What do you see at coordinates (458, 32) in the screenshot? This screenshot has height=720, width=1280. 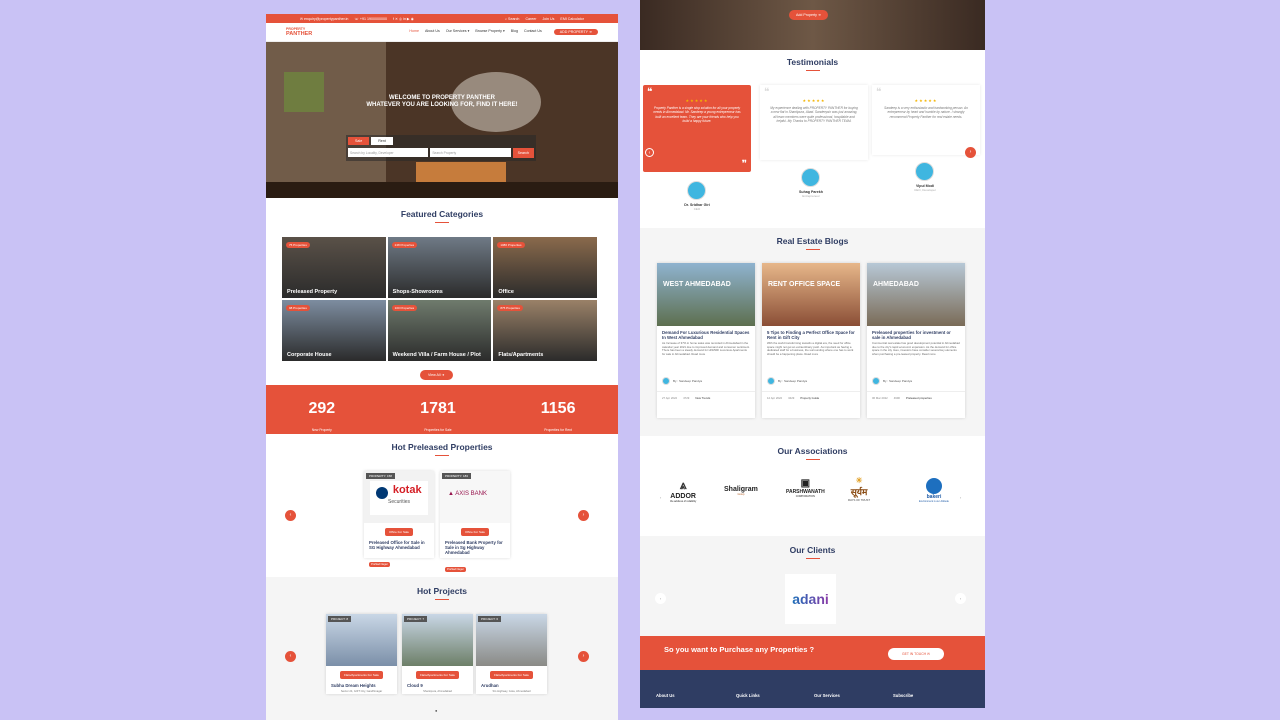 I see `nav-services: Our Services ▾` at bounding box center [458, 32].